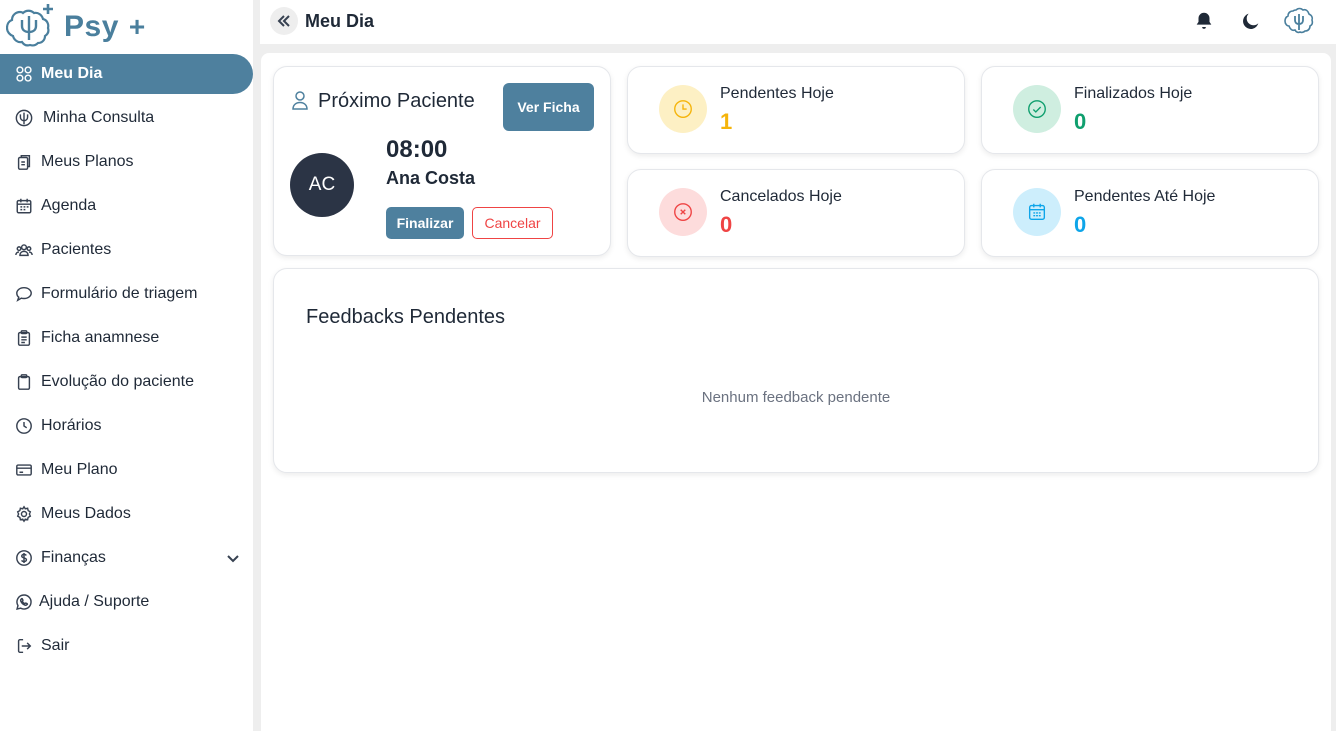  Describe the element at coordinates (24, 162) in the screenshot. I see `documents-icon` at that location.